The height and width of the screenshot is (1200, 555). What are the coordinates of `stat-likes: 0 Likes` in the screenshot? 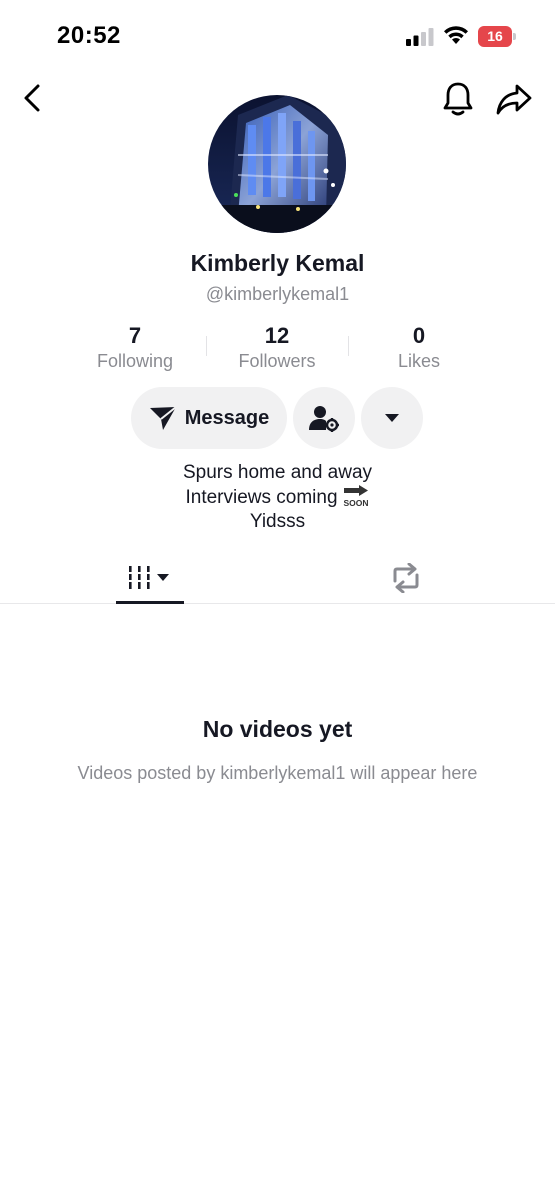 It's located at (419, 347).